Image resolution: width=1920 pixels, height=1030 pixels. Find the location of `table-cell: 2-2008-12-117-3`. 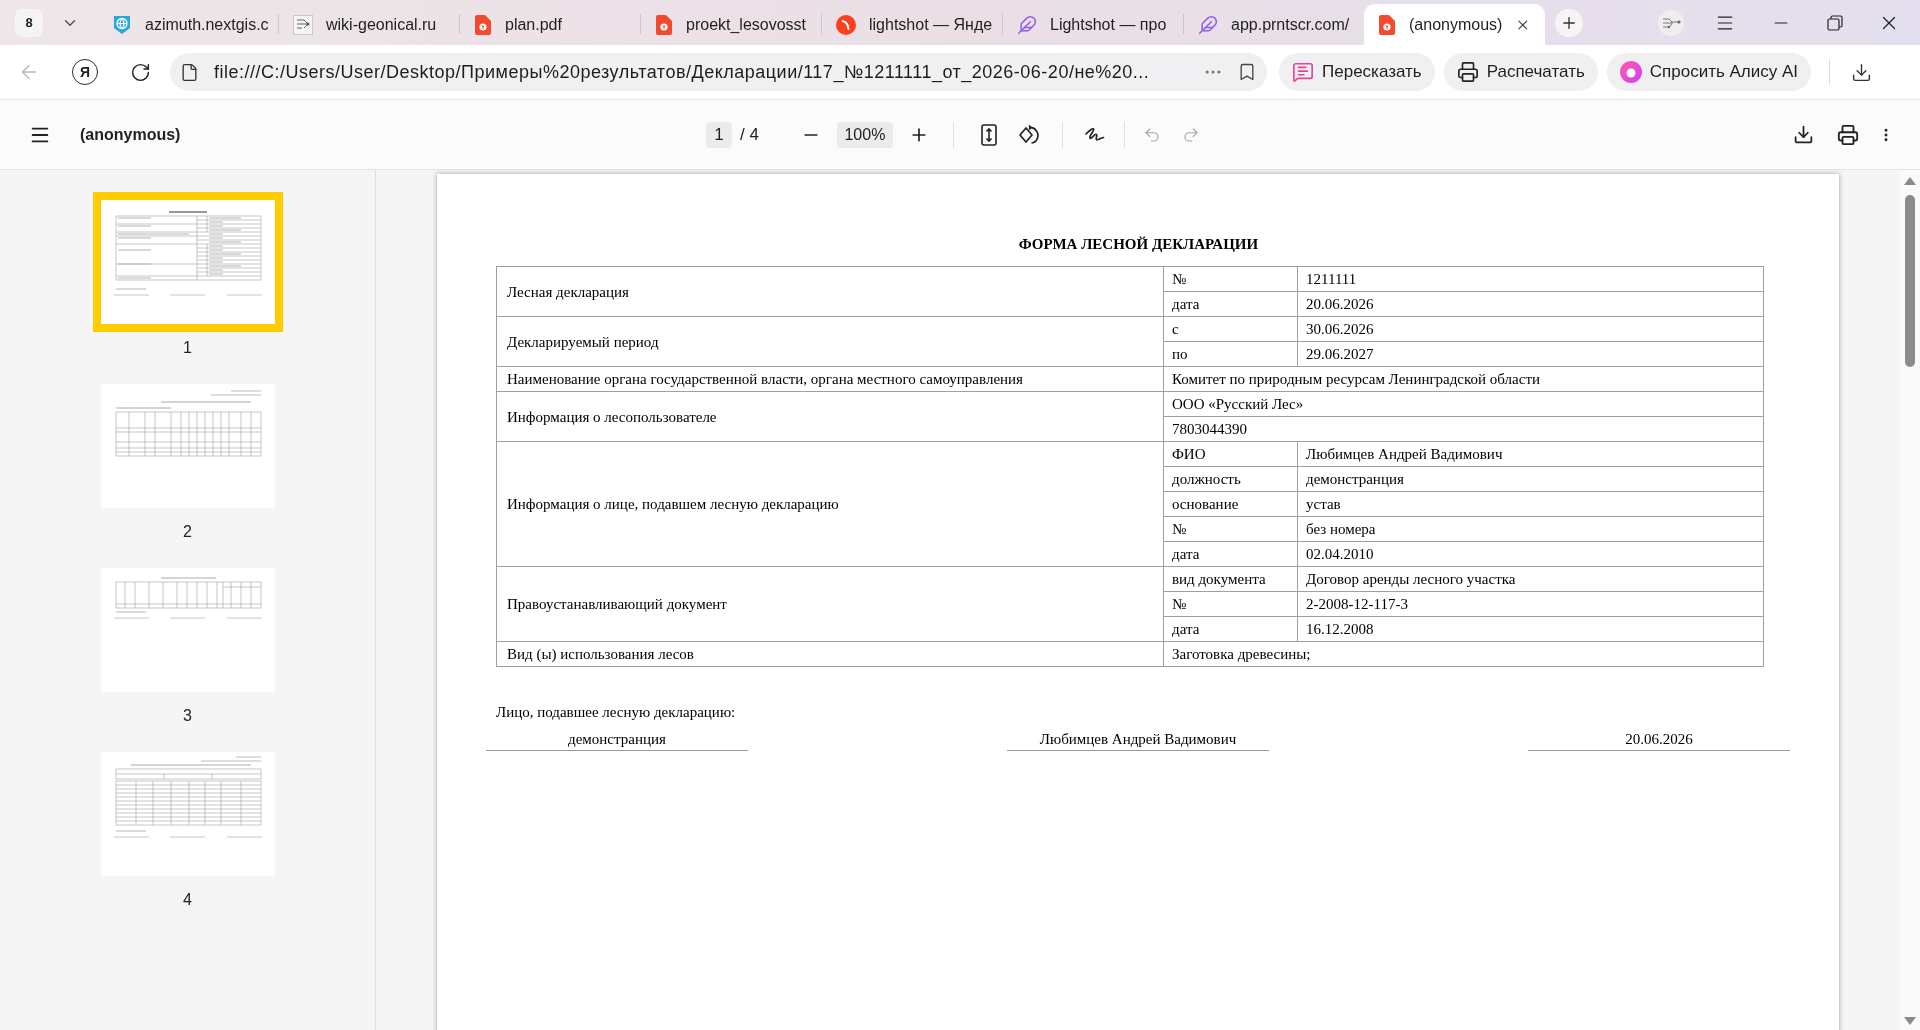

table-cell: 2-2008-12-117-3 is located at coordinates (1530, 604).